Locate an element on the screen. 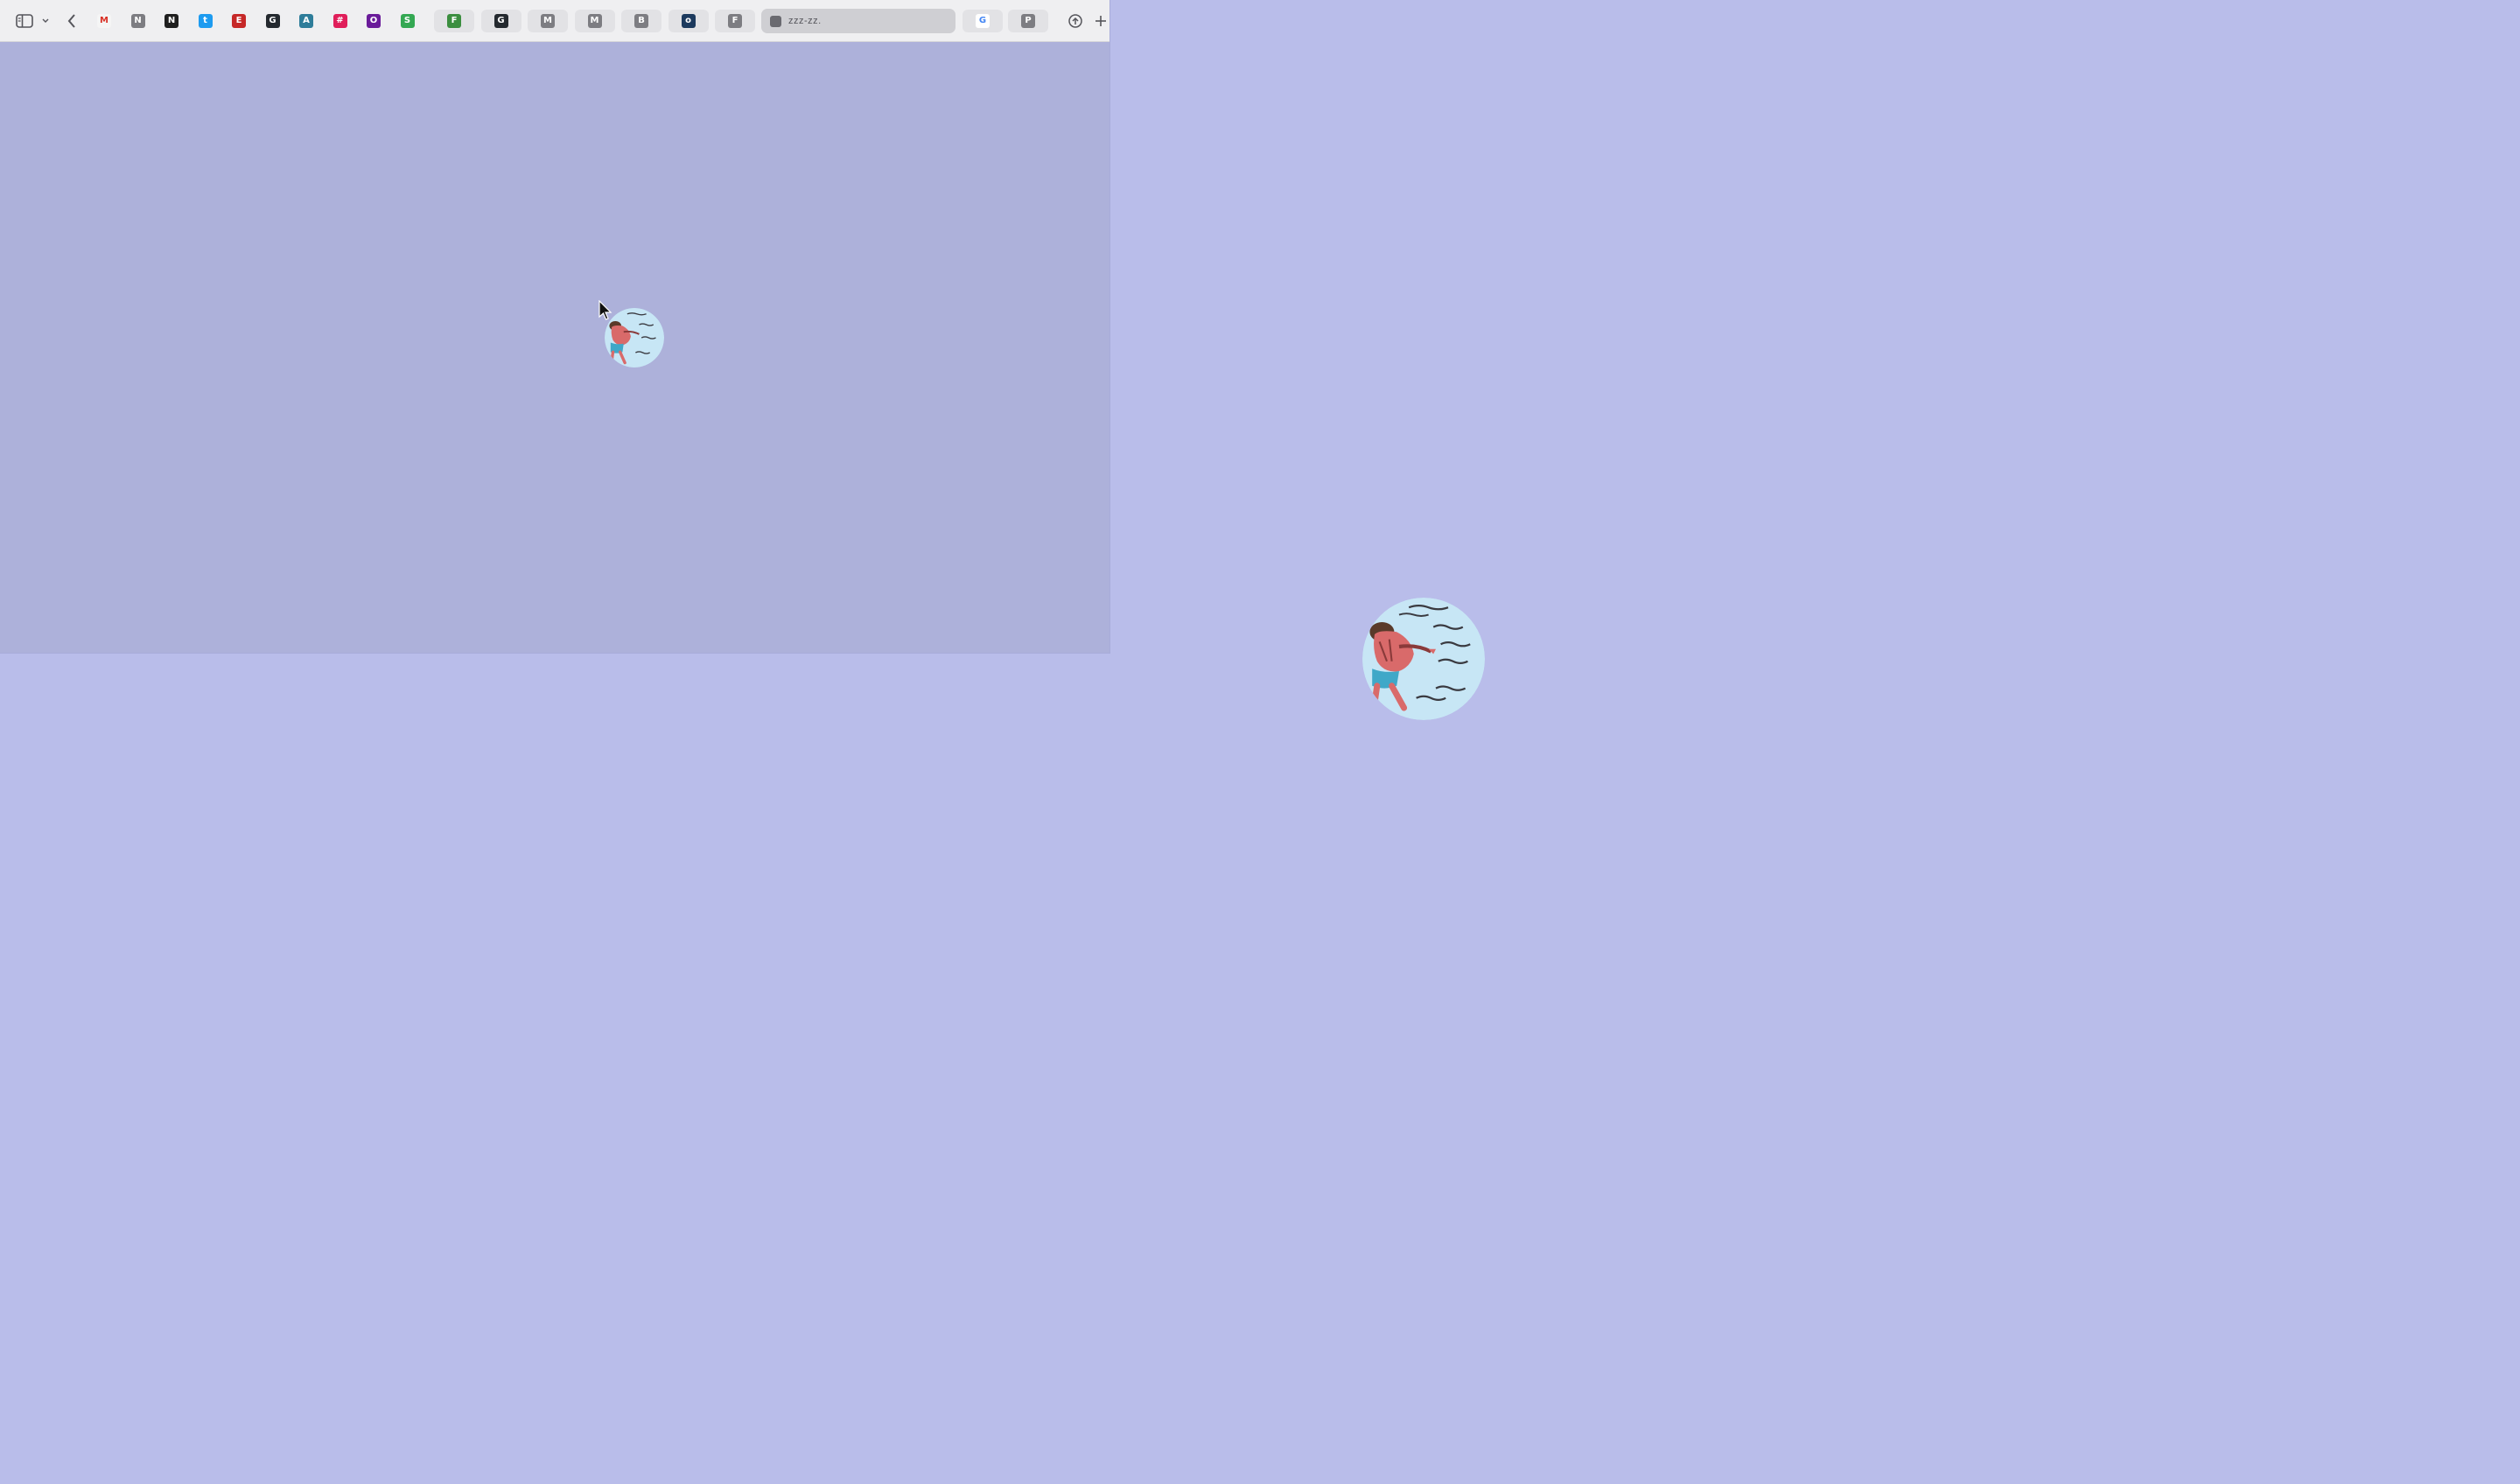 The width and height of the screenshot is (2520, 1484). feather-icon: F is located at coordinates (454, 21).